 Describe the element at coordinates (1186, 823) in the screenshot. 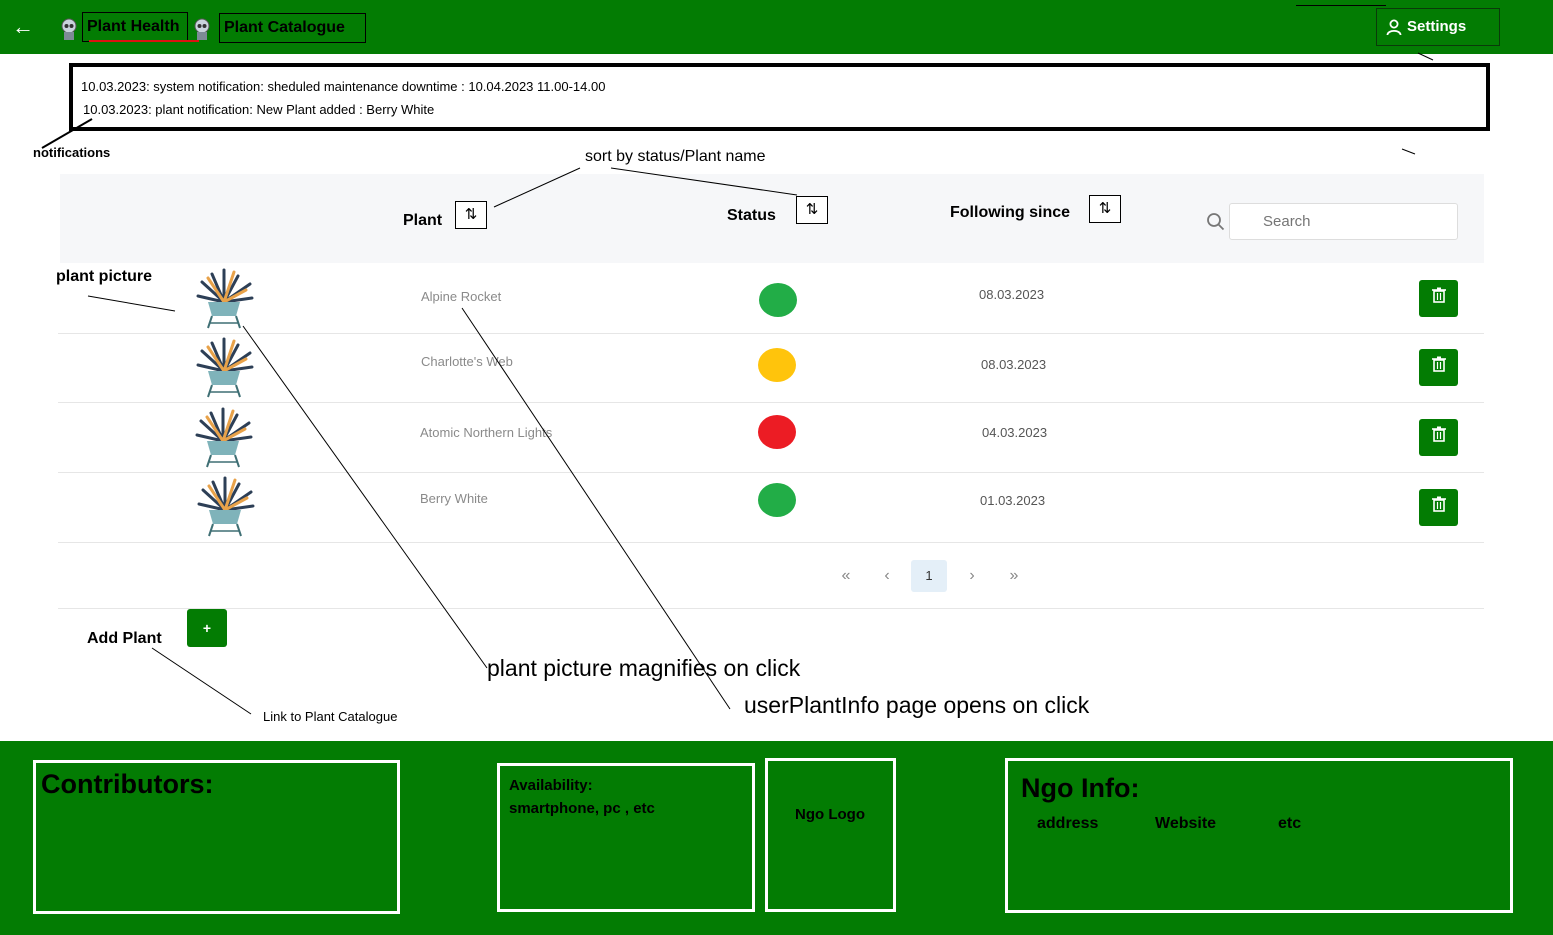

I see `ngo-website: Website` at that location.